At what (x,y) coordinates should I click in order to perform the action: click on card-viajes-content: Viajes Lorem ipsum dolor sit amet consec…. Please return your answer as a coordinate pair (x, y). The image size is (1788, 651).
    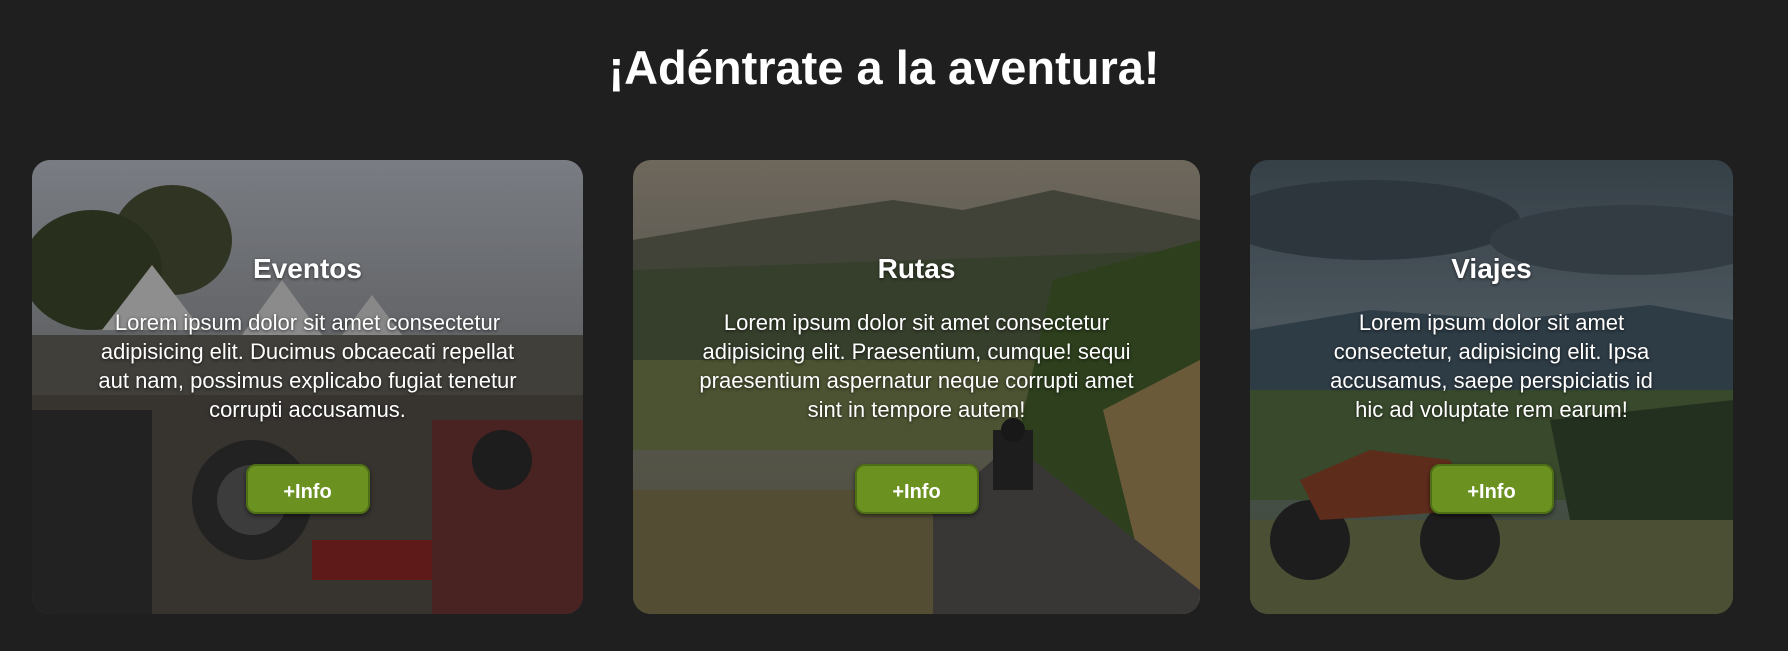
    Looking at the image, I should click on (1491, 383).